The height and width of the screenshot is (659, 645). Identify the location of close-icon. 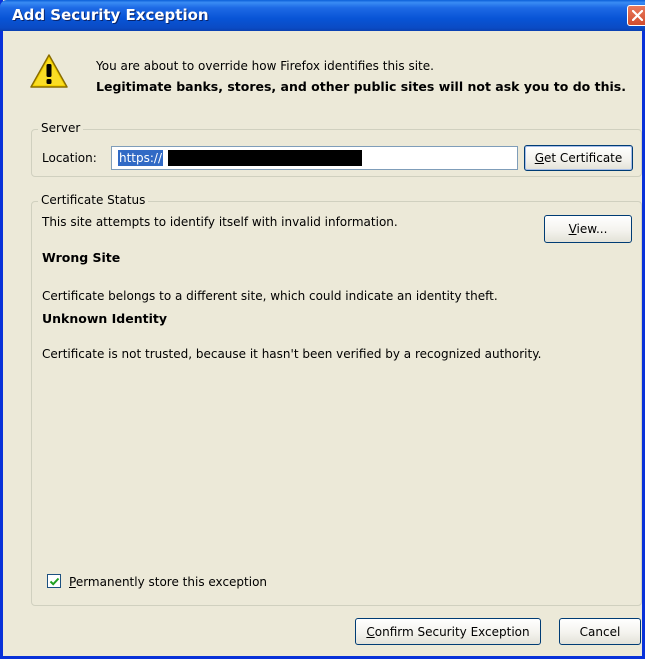
(637, 15).